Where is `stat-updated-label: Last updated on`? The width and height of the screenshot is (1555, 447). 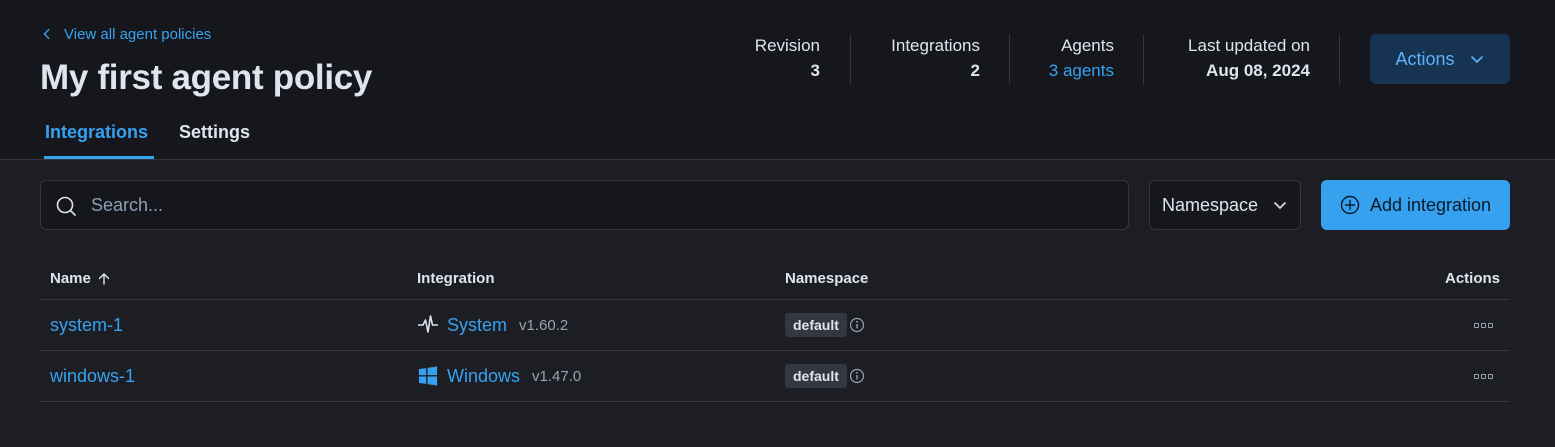
stat-updated-label: Last updated on is located at coordinates (1249, 45).